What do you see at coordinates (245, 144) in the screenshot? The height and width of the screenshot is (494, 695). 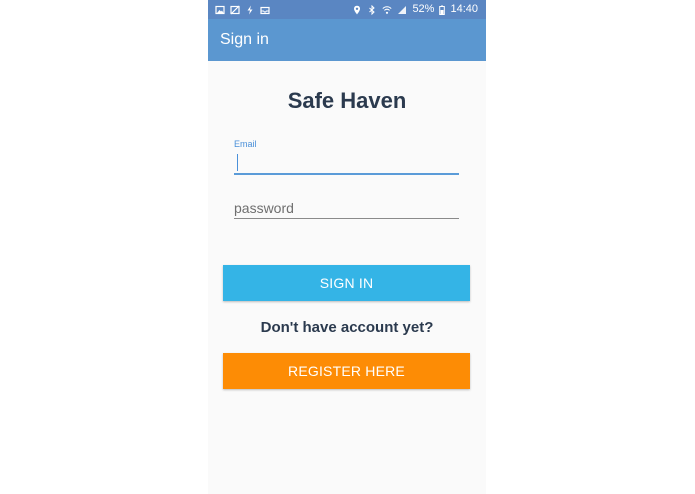 I see `email-label: Email` at bounding box center [245, 144].